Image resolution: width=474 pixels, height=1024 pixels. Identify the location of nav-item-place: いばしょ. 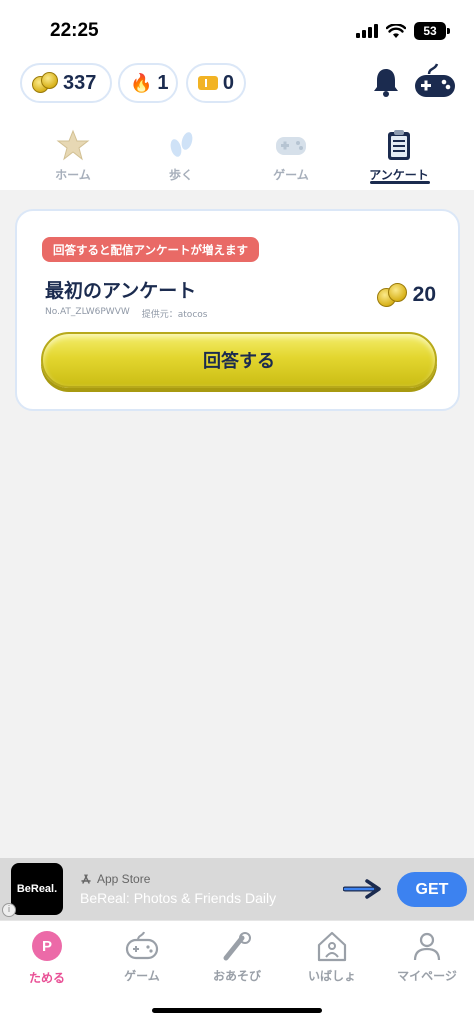
(332, 956).